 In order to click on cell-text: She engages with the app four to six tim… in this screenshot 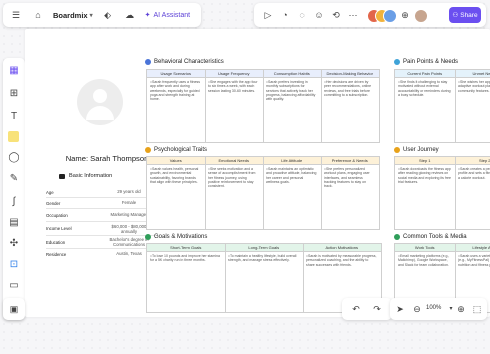, I will do `click(233, 86)`.